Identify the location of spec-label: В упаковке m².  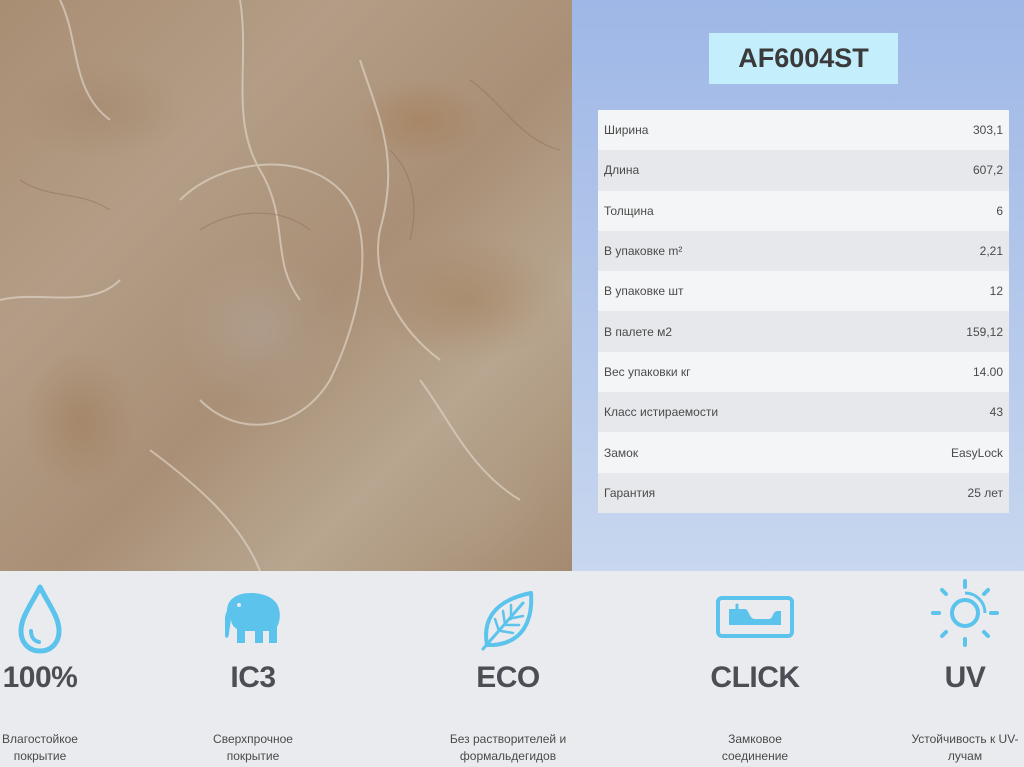
(643, 251).